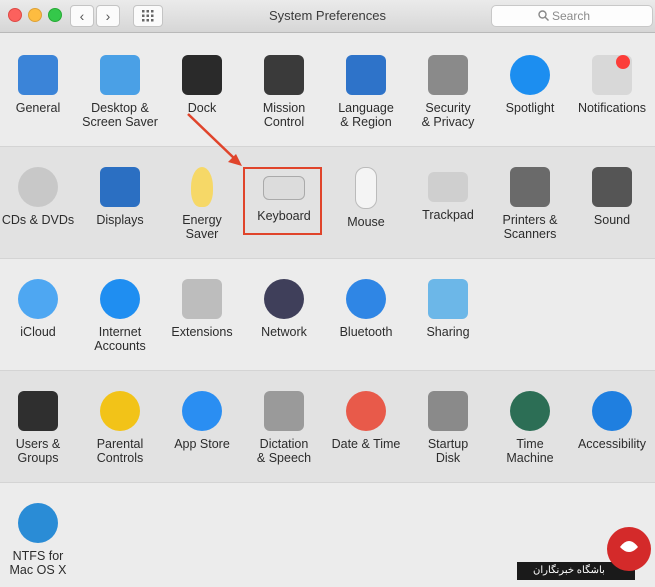 This screenshot has width=655, height=587. What do you see at coordinates (214, 139) in the screenshot?
I see `annotation-arrow` at bounding box center [214, 139].